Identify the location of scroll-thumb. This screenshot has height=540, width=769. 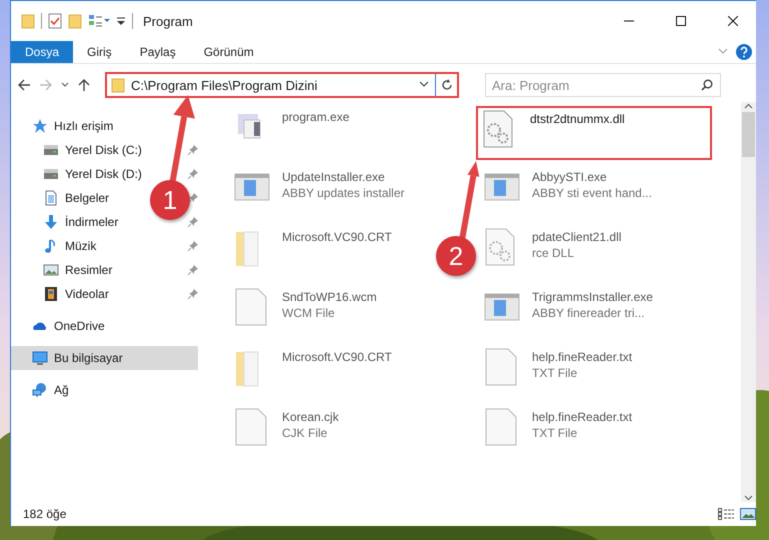
(748, 134).